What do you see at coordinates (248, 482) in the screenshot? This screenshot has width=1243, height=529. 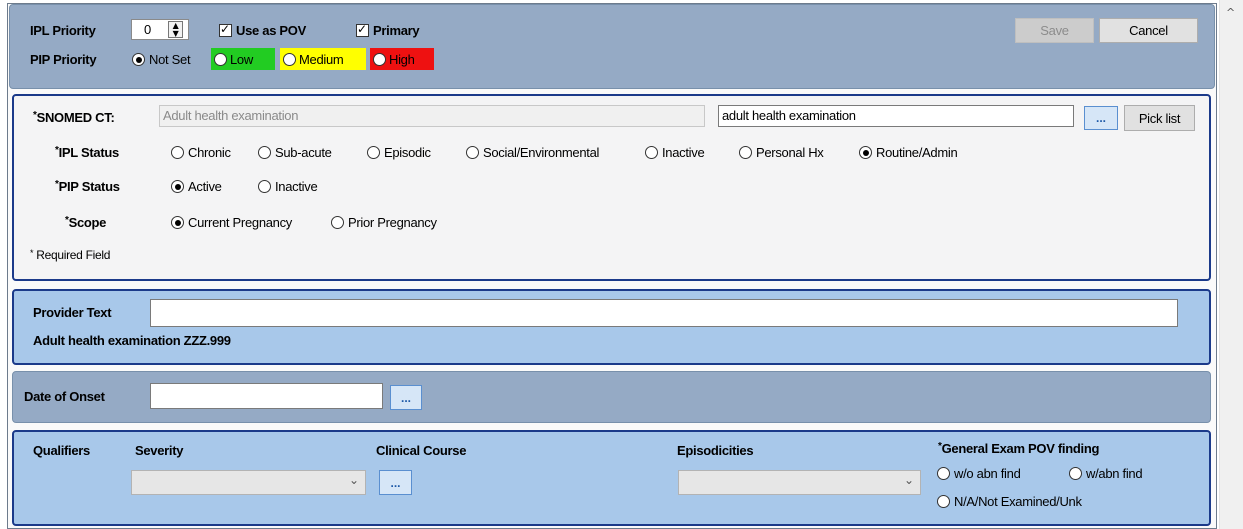 I see `severity-select: ⌄` at bounding box center [248, 482].